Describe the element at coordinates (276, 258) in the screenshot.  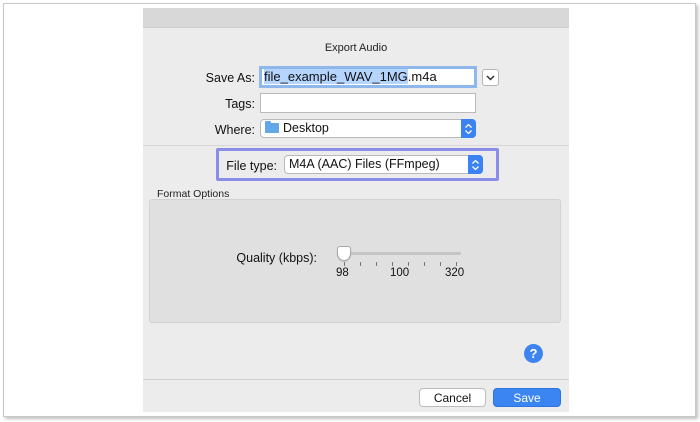
I see `quality-label: Quality (kbps):` at that location.